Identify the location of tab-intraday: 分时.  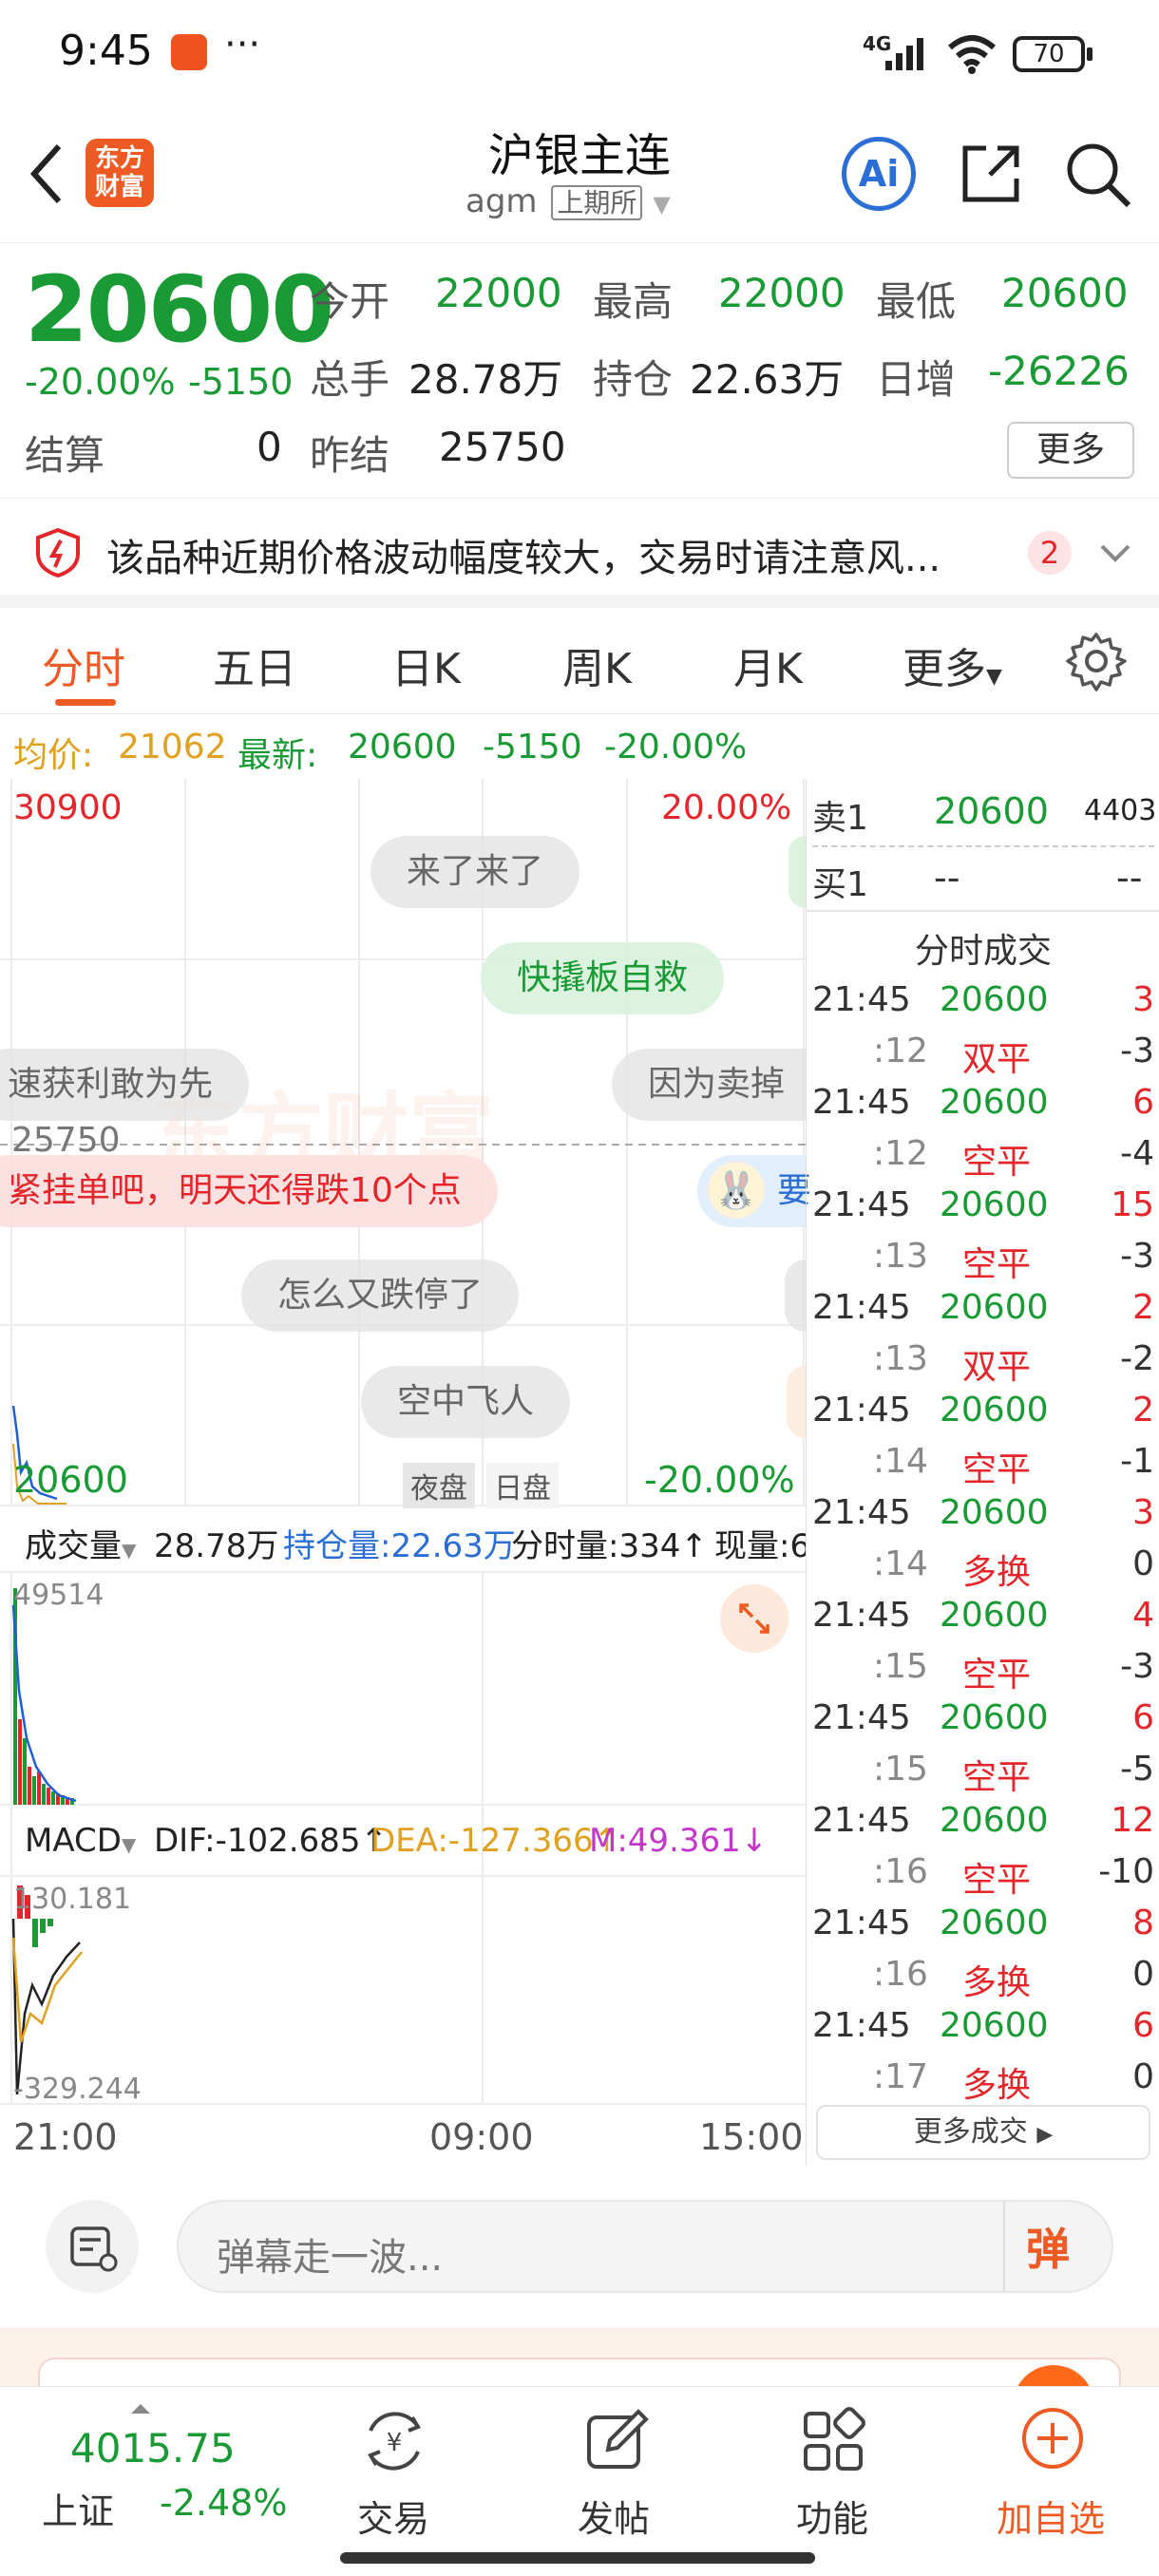
(83, 665).